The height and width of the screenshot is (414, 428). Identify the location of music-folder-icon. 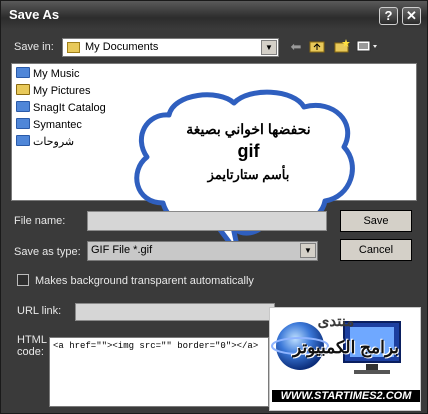
(23, 72).